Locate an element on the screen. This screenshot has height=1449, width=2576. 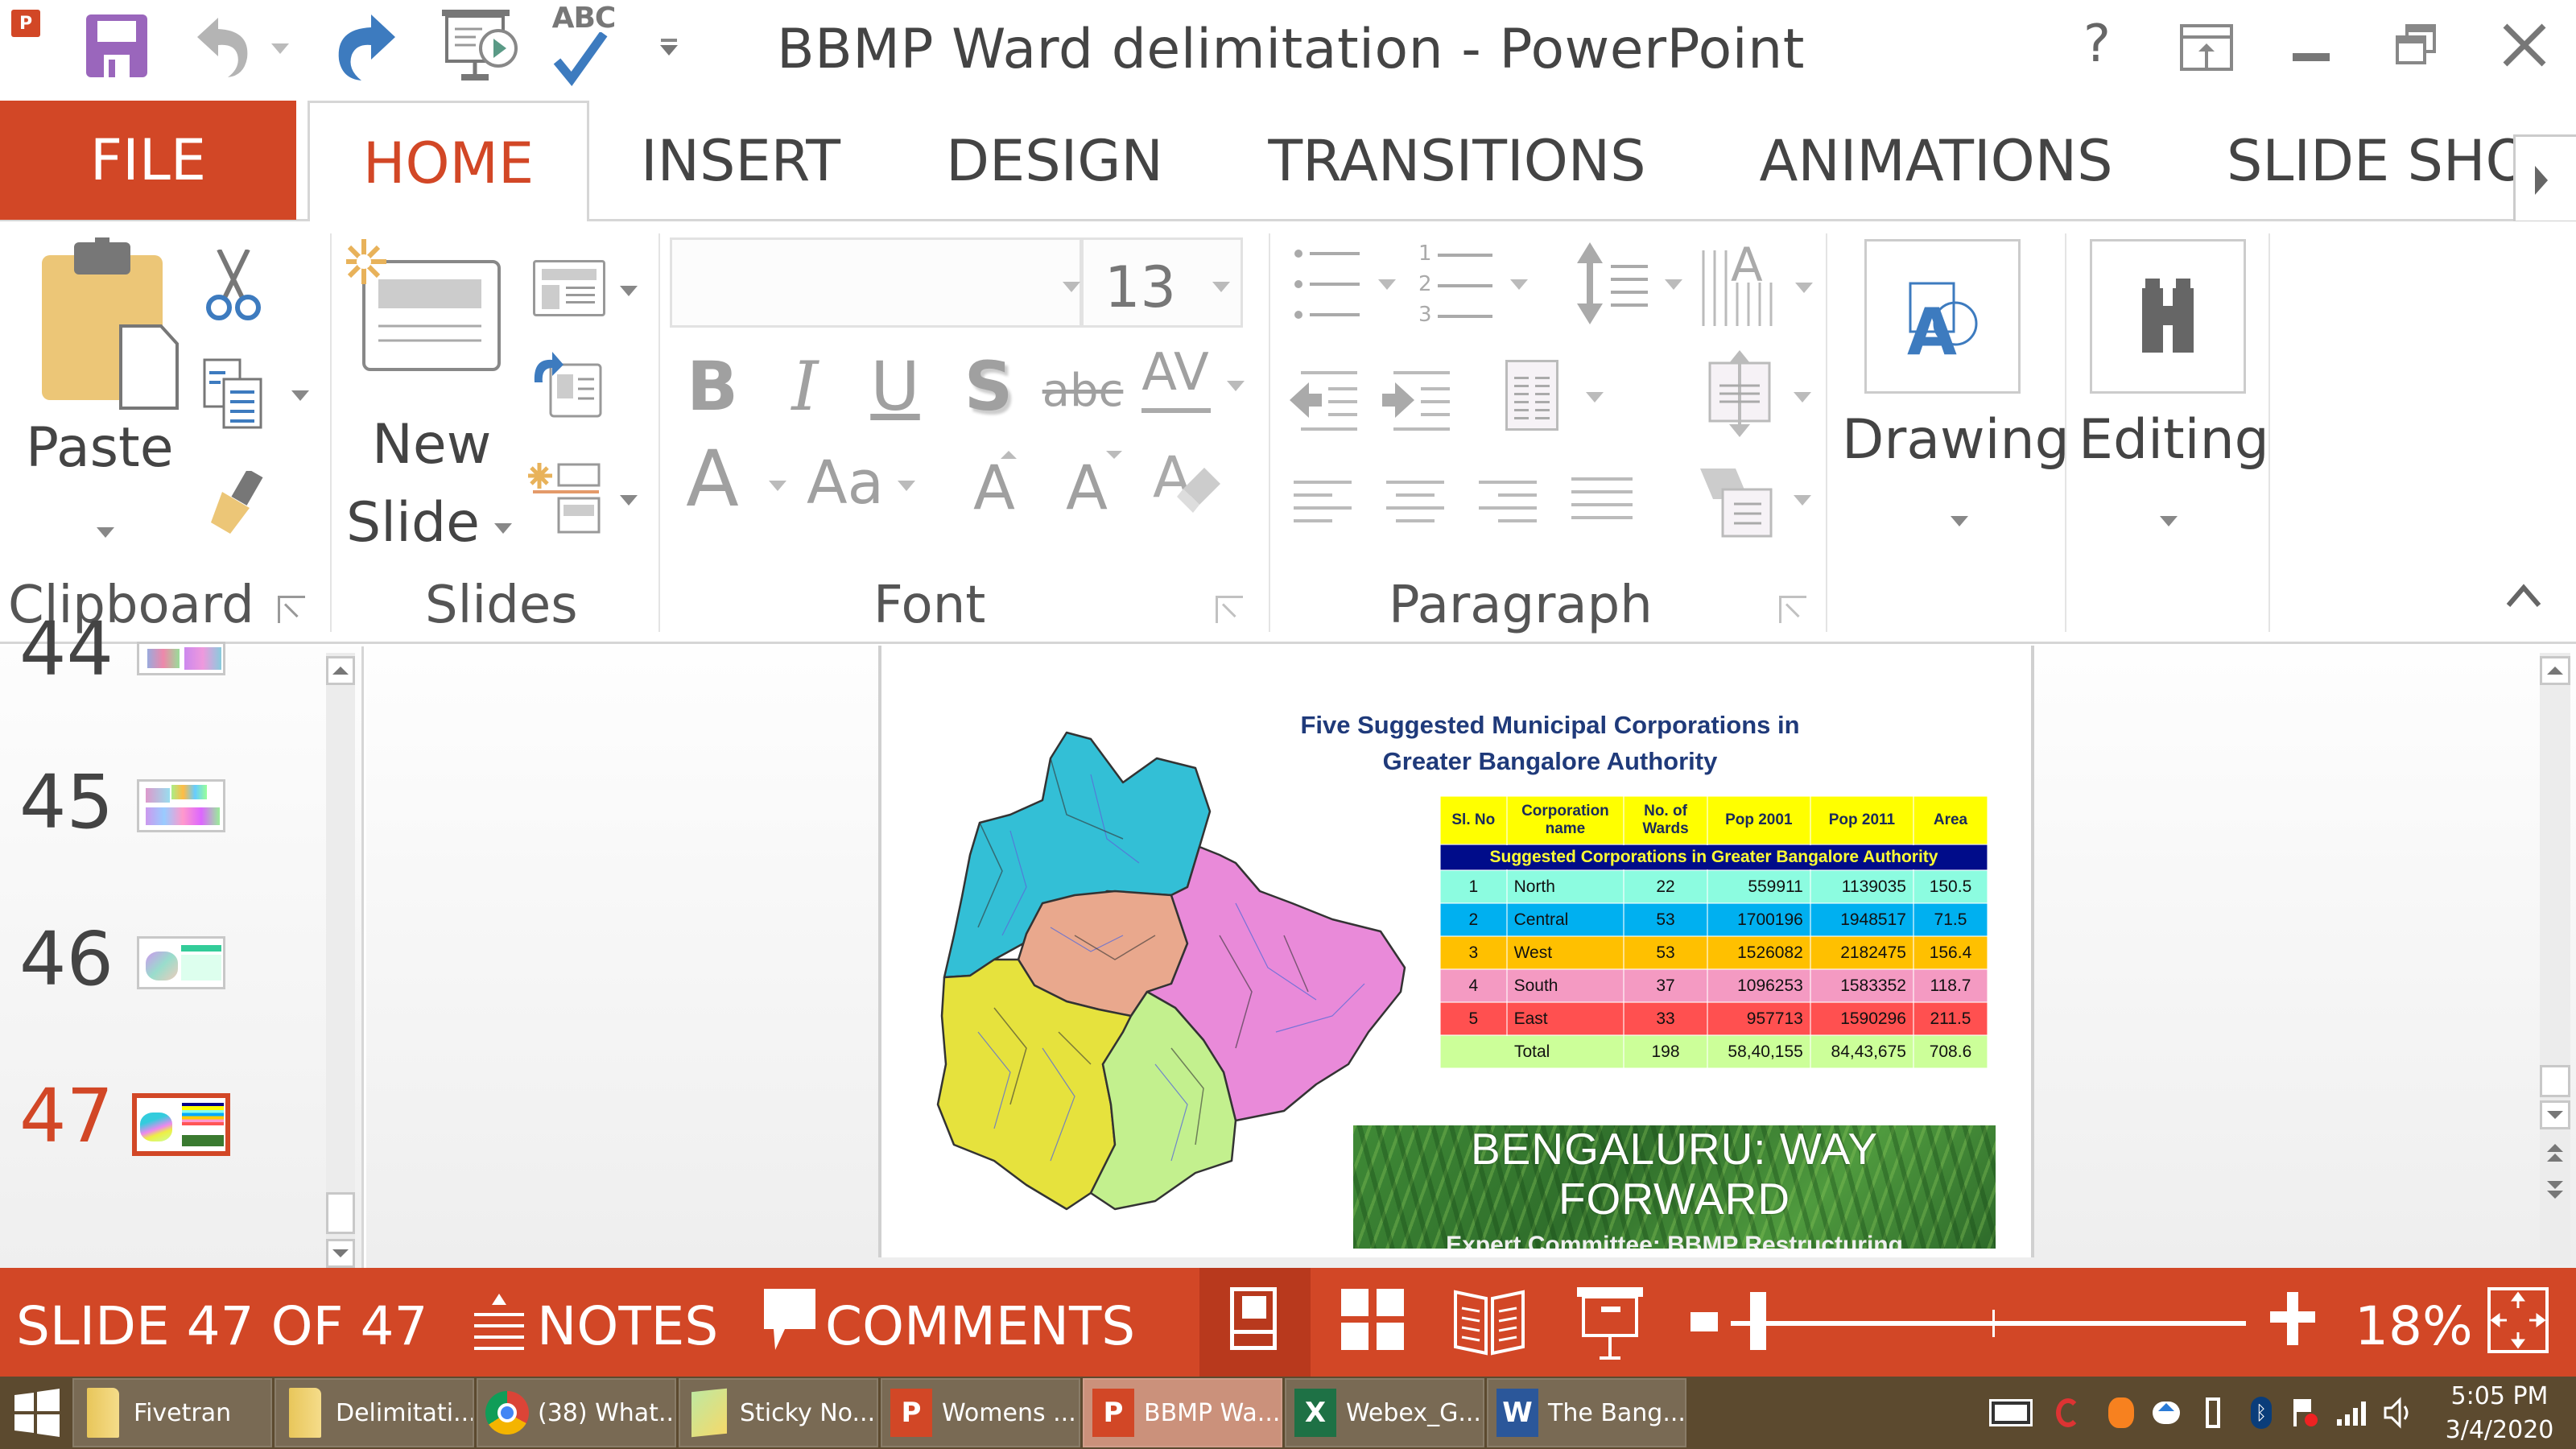
copy-icon is located at coordinates (233, 394).